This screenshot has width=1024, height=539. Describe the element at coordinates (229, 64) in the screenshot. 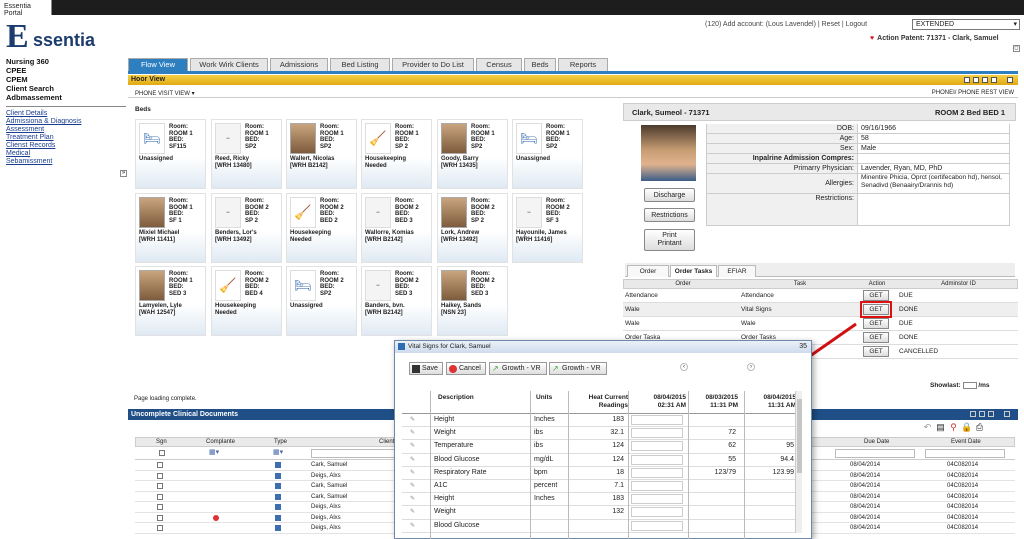

I see `tab-work-clients: Work Wirk Clients` at that location.